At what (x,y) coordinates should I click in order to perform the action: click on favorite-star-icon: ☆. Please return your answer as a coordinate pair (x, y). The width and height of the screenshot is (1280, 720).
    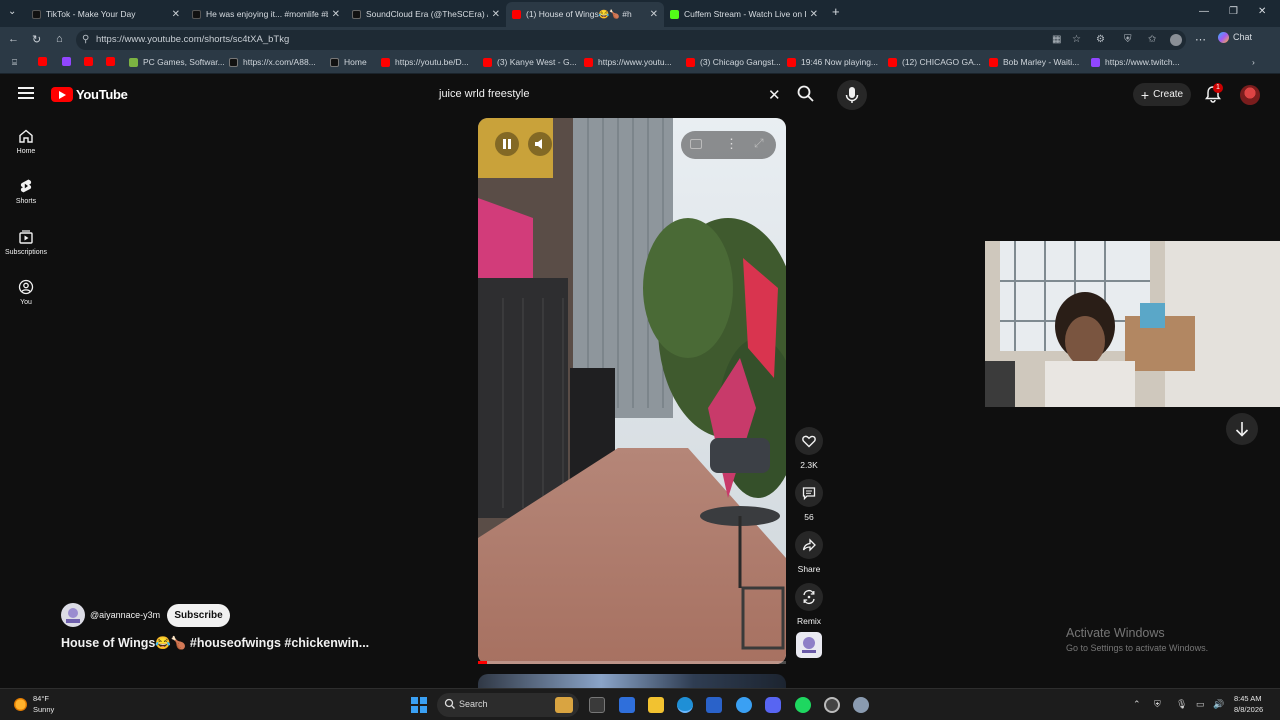
    Looking at the image, I should click on (1076, 39).